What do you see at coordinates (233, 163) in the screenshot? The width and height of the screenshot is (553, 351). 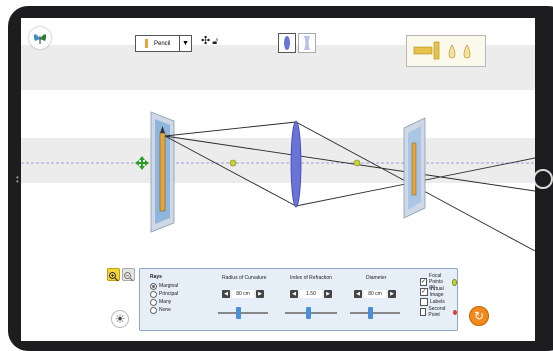 I see `focal-point-left` at bounding box center [233, 163].